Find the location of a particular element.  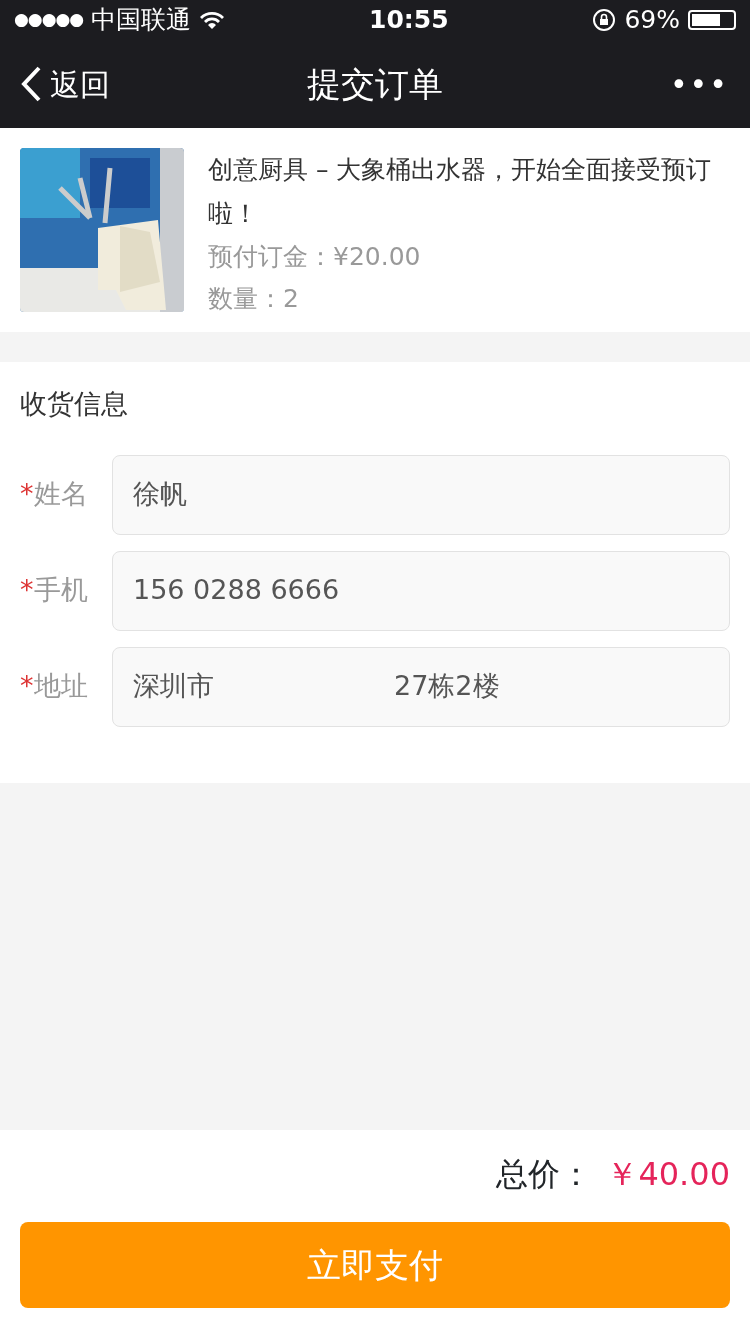

battery-percent: 69% is located at coordinates (652, 20).